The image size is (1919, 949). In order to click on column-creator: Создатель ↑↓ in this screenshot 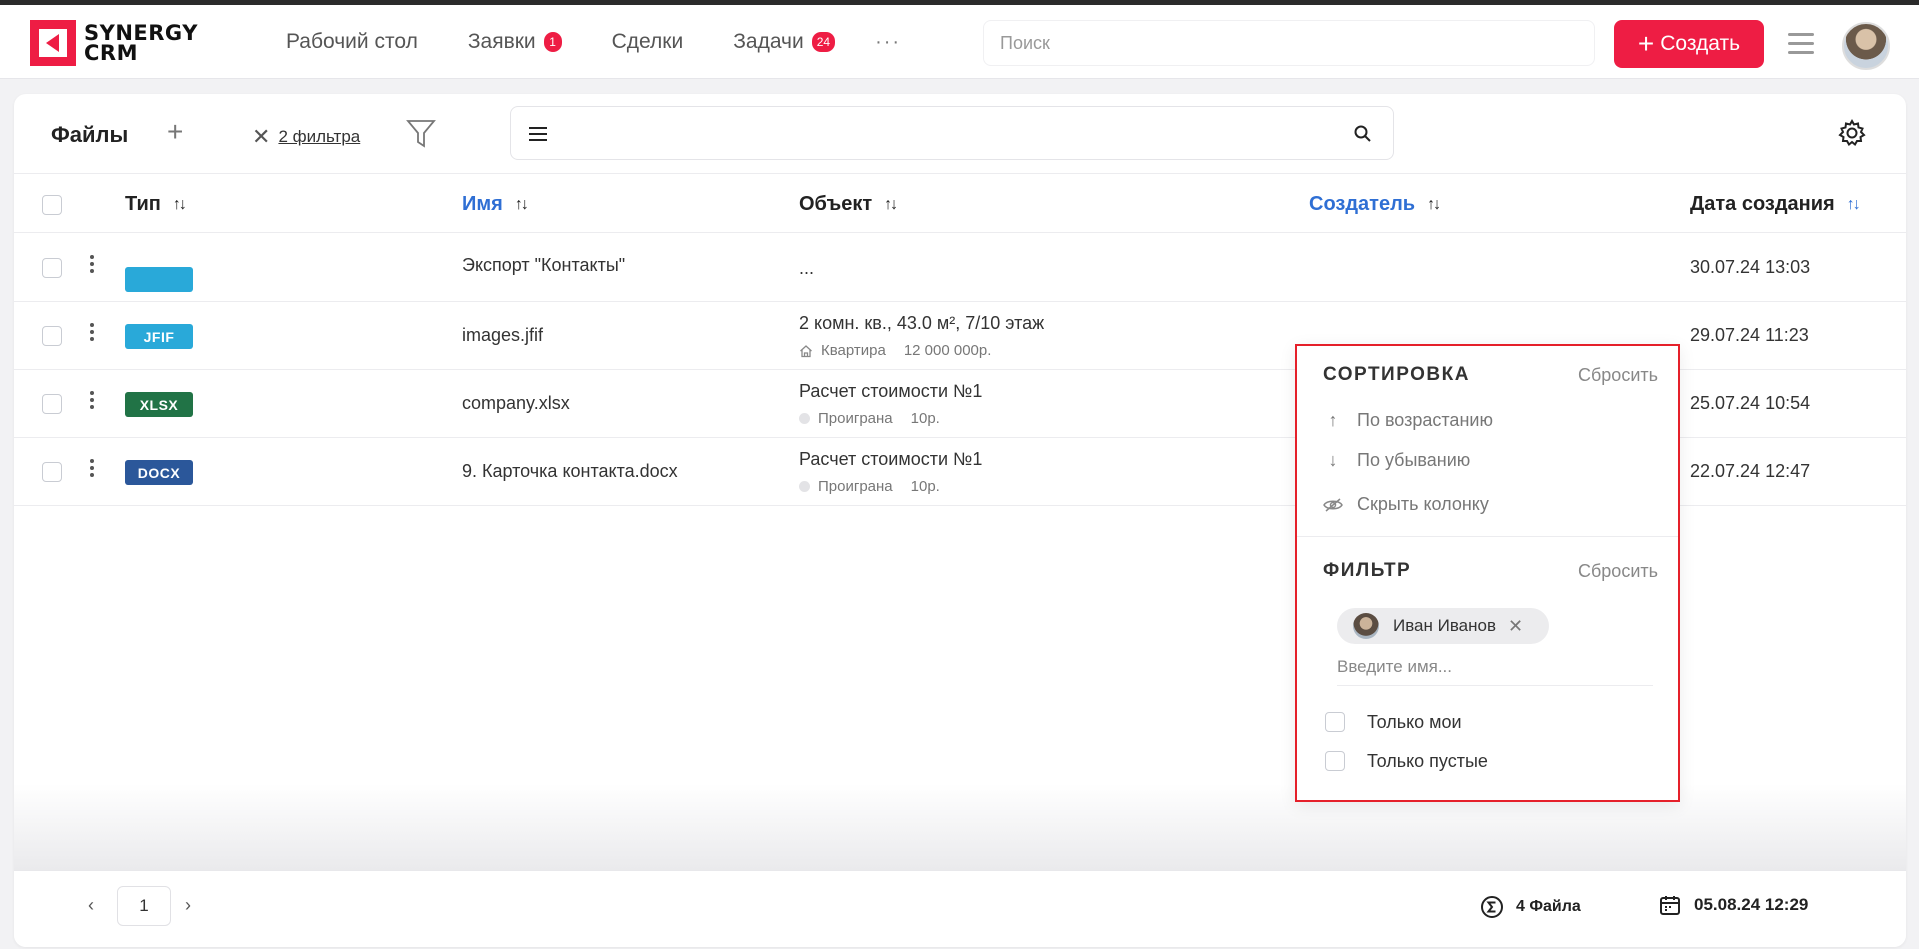, I will do `click(1375, 204)`.